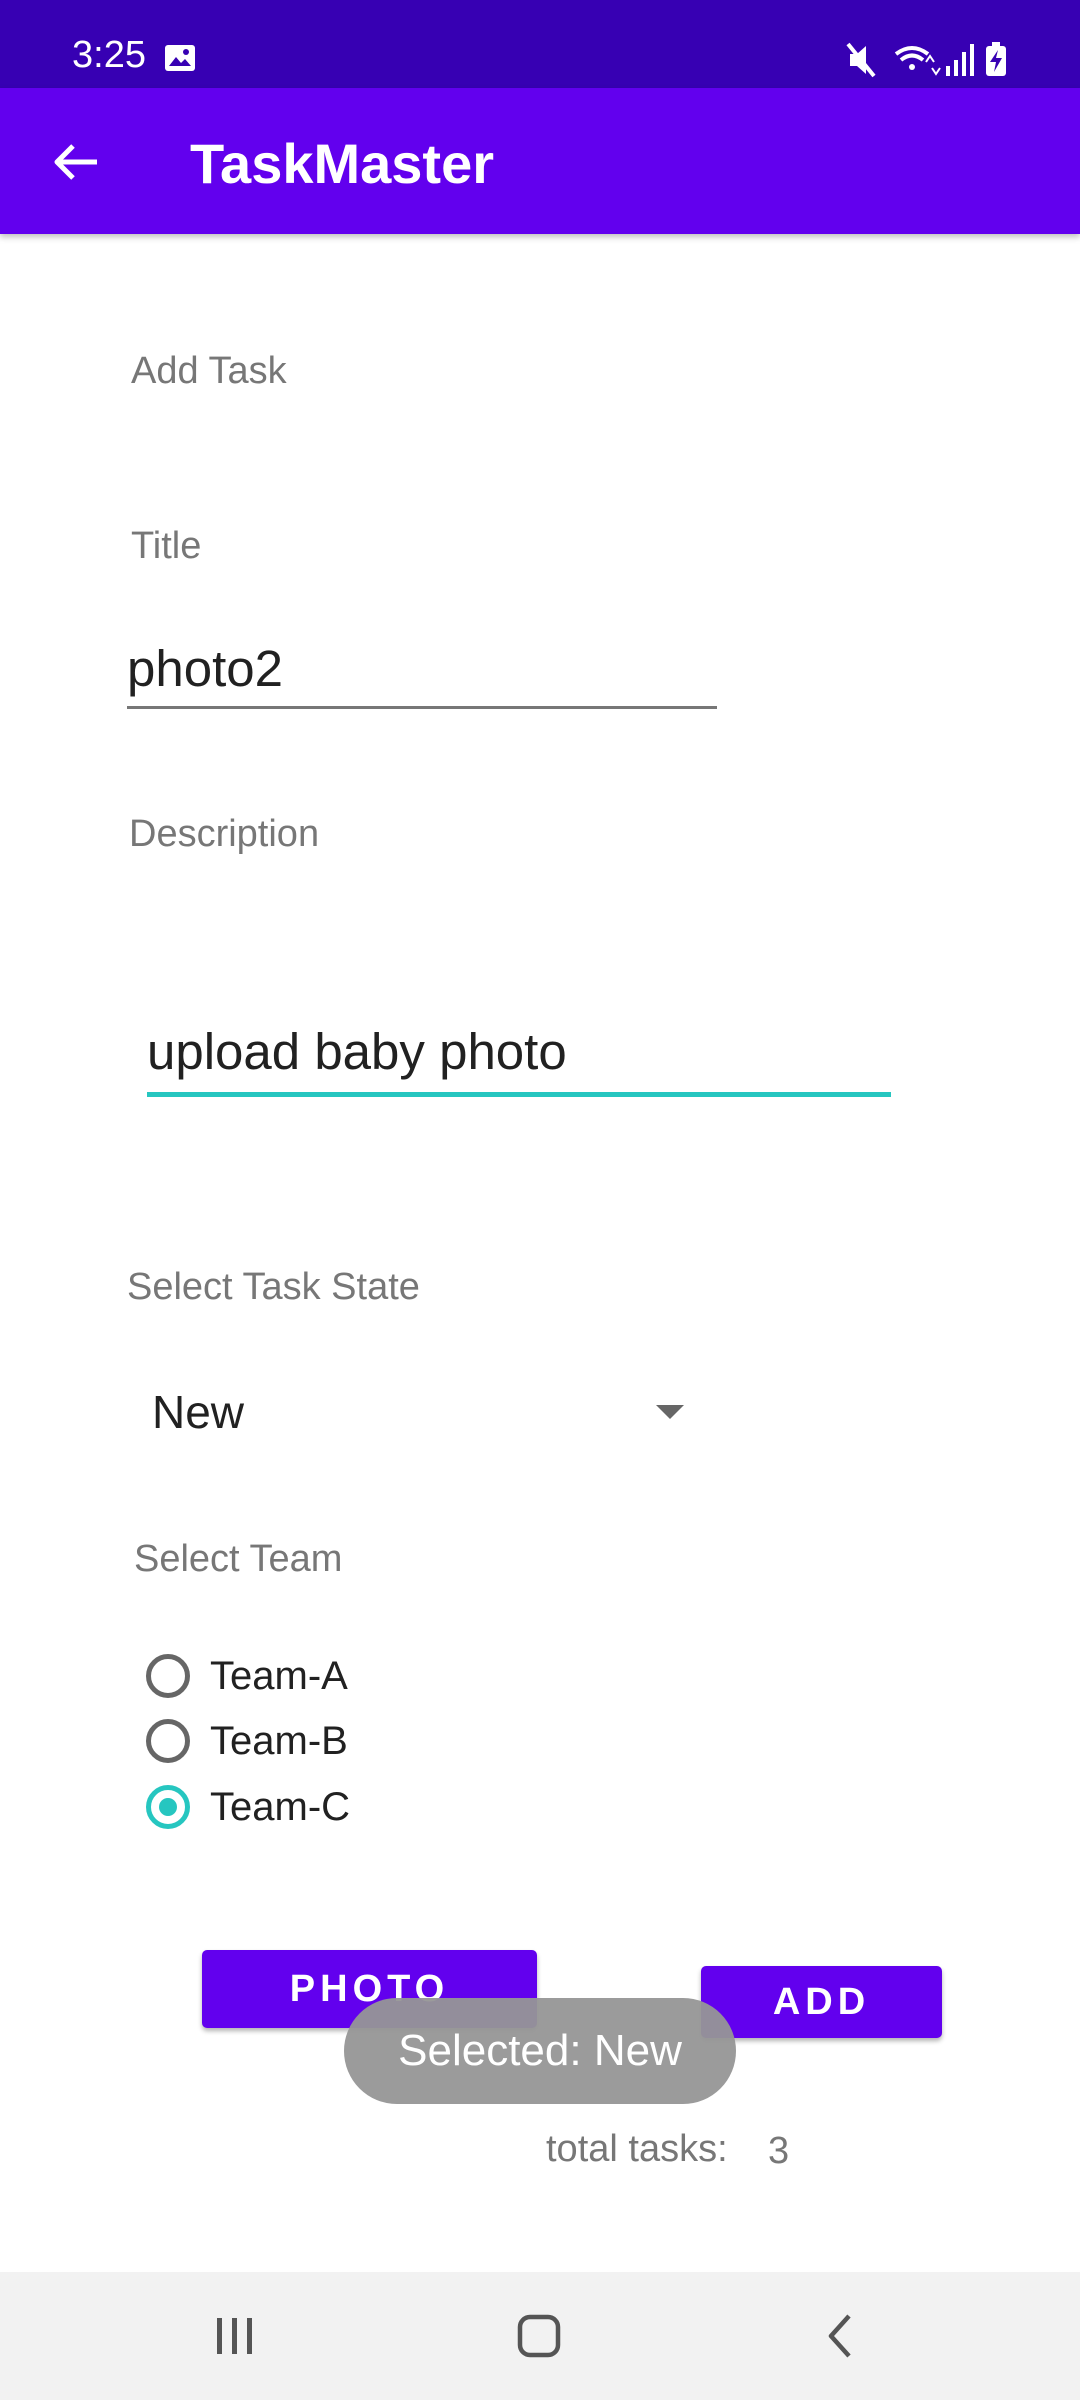  I want to click on home-icon, so click(539, 2336).